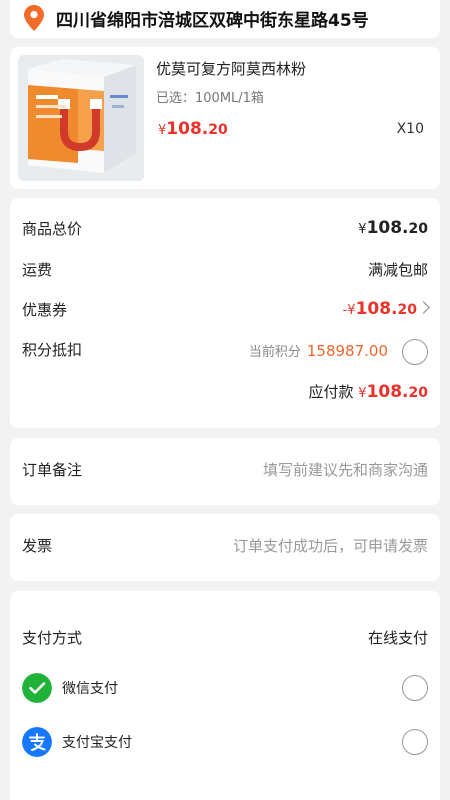 This screenshot has height=800, width=450. What do you see at coordinates (225, 547) in the screenshot?
I see `invoice-card: 发票 订单支付成功后，可申请发票` at bounding box center [225, 547].